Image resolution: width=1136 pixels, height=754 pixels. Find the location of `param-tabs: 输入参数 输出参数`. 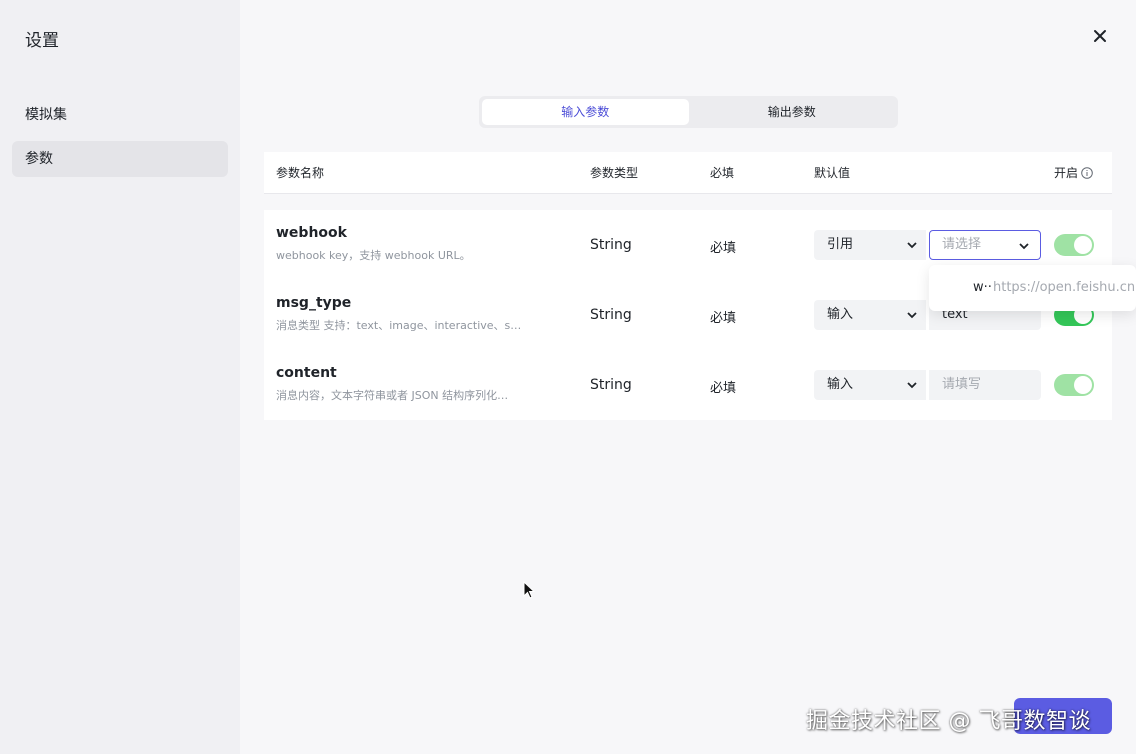

param-tabs: 输入参数 输出参数 is located at coordinates (688, 112).